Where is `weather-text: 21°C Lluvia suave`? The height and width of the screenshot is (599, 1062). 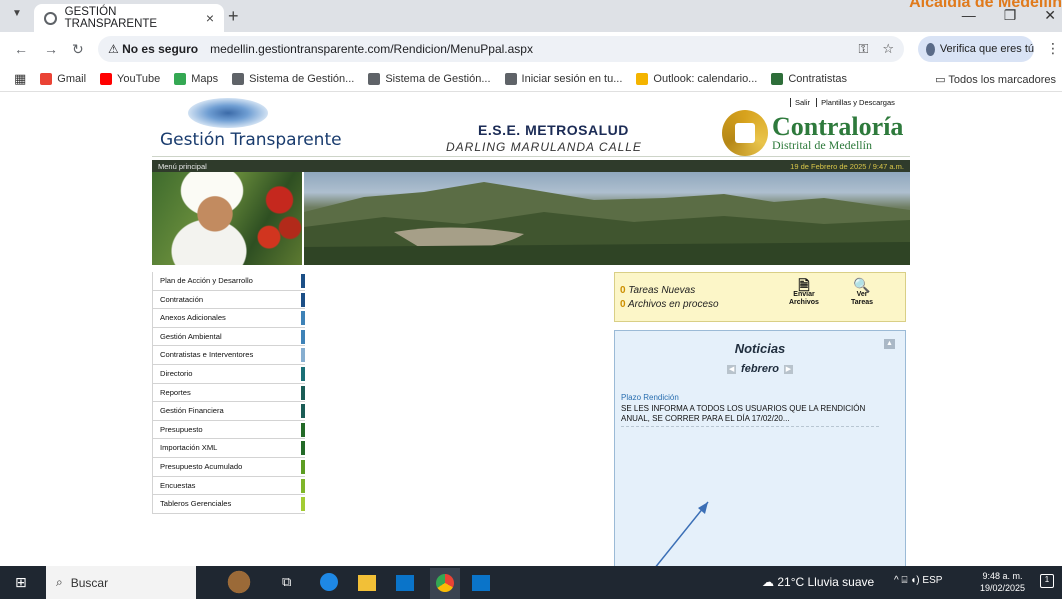 weather-text: 21°C Lluvia suave is located at coordinates (826, 582).